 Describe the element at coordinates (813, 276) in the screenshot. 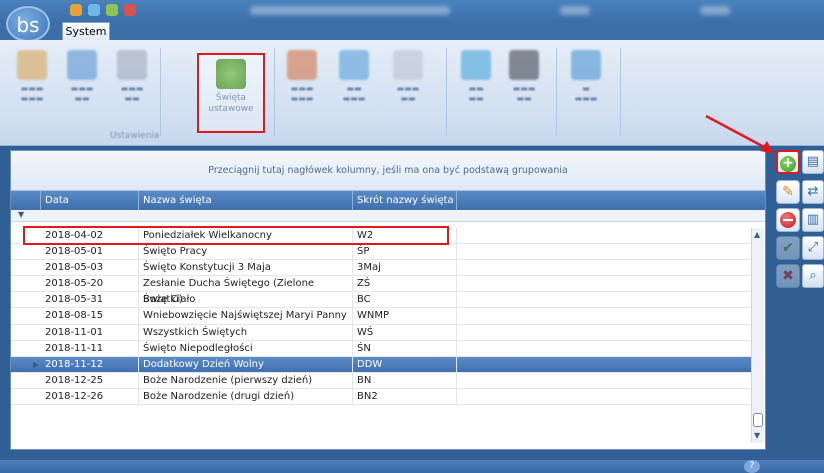

I see `search-button: ⌕` at that location.